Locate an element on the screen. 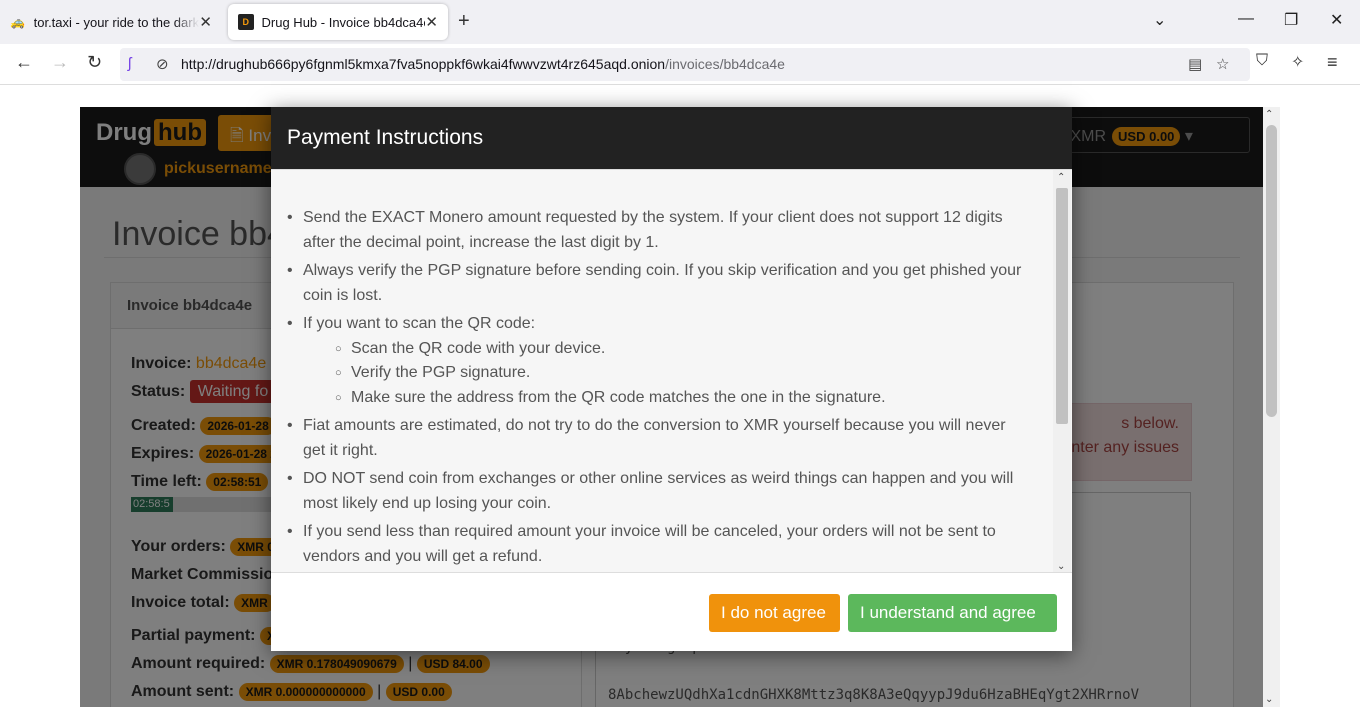 The image size is (1360, 718). tor-circuit-icon: ʃ is located at coordinates (129, 63).